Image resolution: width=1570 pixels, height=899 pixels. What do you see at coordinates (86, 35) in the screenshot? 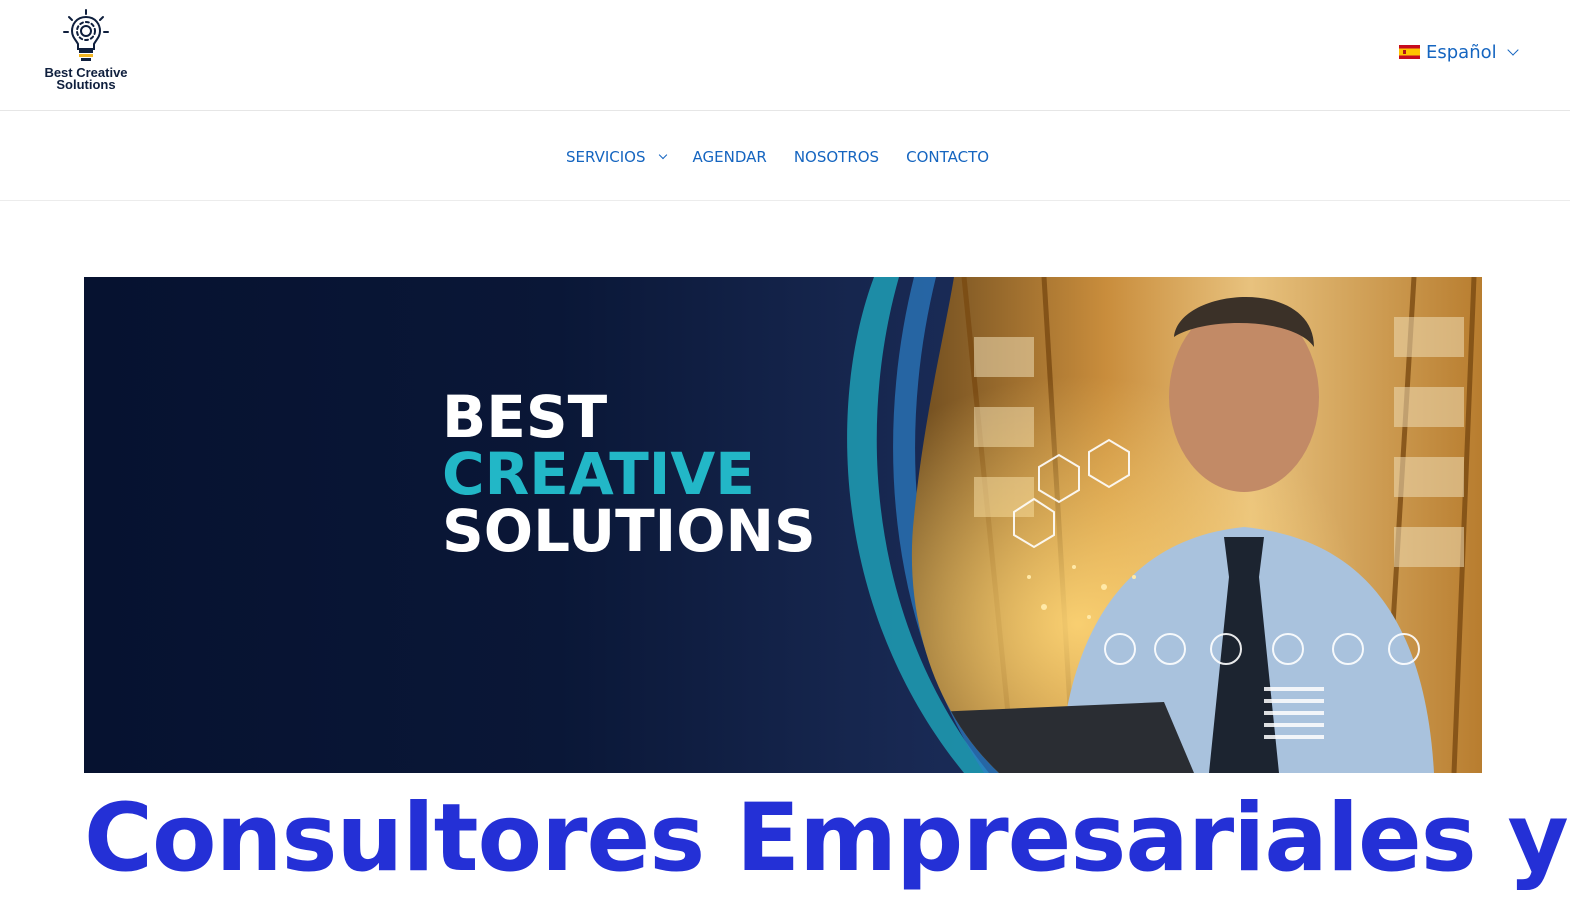
I see `lightbulb-gear-icon` at bounding box center [86, 35].